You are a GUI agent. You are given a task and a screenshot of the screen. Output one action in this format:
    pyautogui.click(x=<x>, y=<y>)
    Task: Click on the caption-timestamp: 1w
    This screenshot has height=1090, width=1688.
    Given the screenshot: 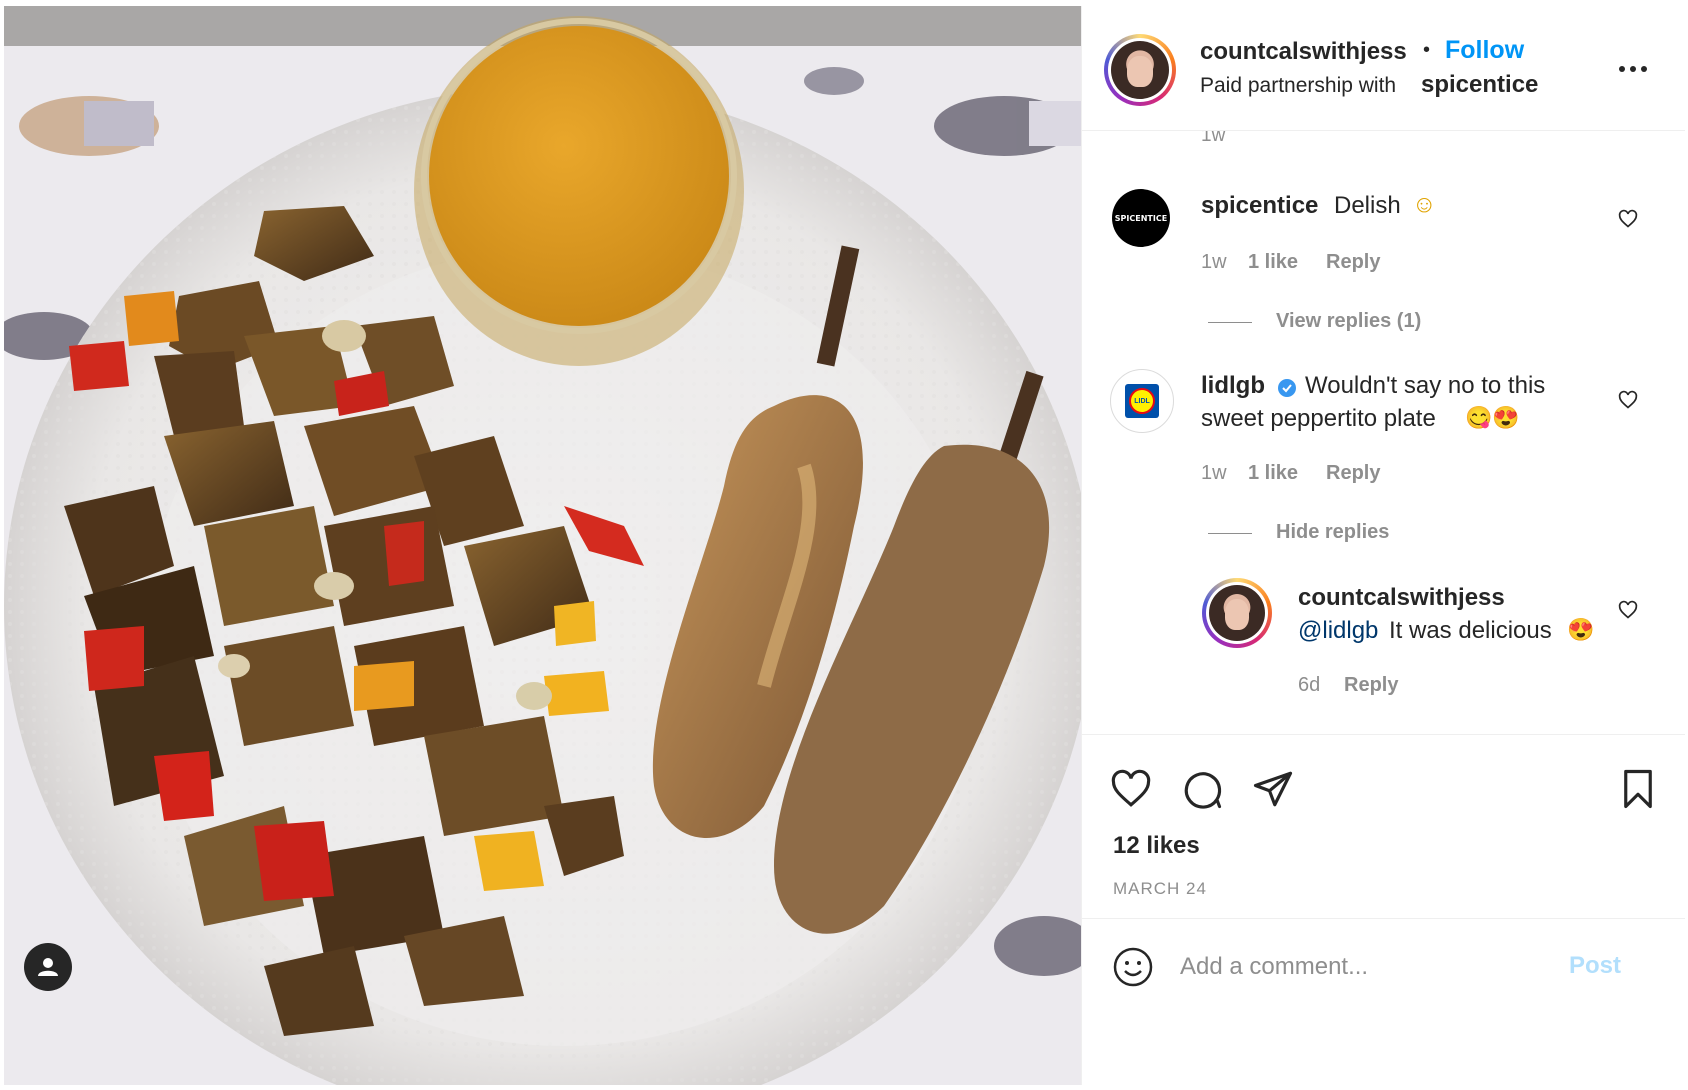 What is the action you would take?
    pyautogui.click(x=1213, y=138)
    